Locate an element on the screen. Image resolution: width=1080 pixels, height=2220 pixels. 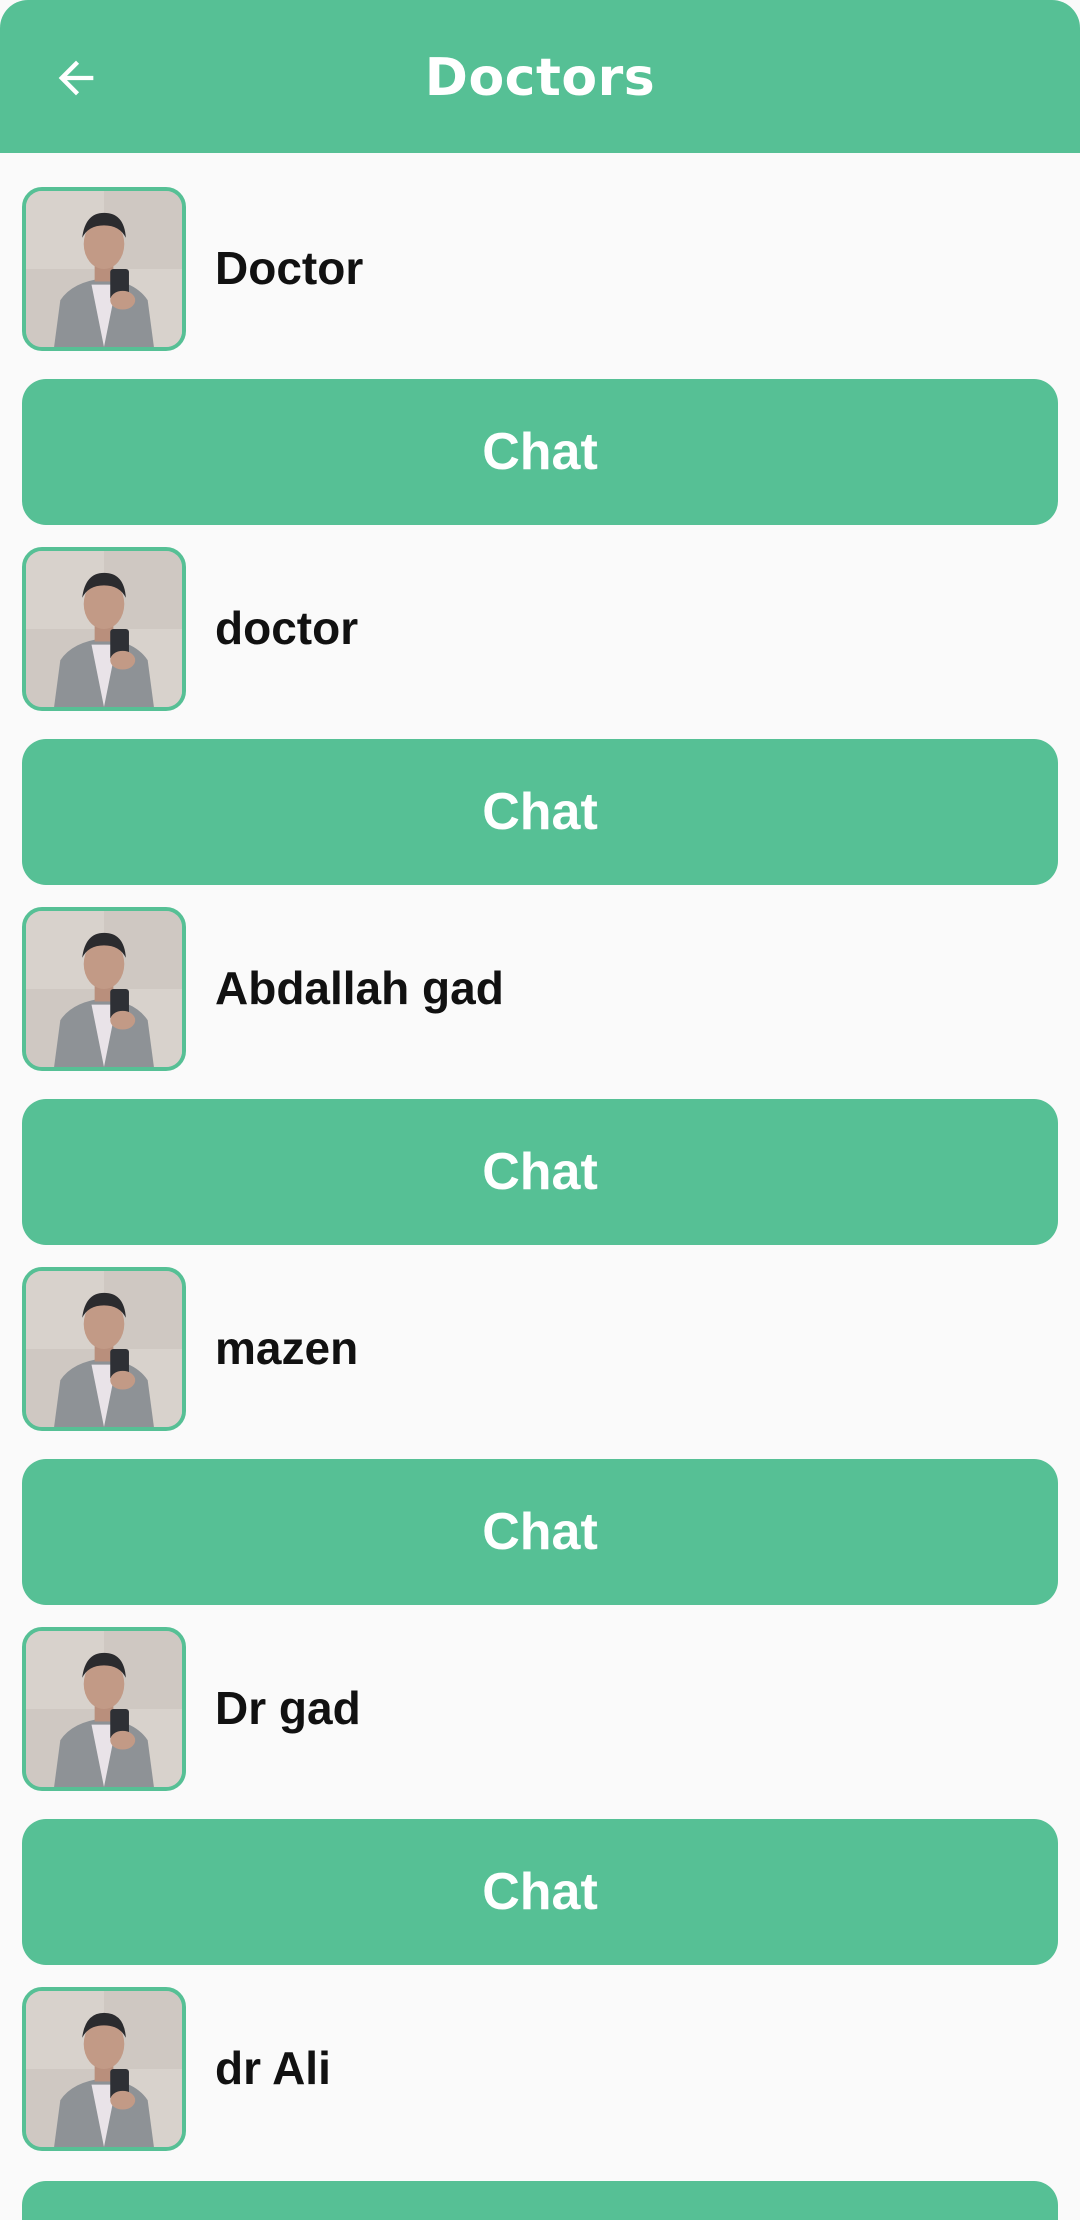
app-bar: Doctors is located at coordinates (540, 76).